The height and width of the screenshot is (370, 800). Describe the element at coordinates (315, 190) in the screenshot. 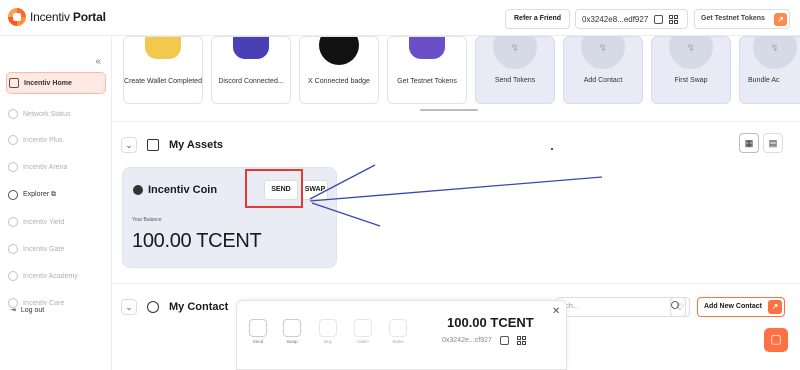

I see `swap-button: SWAP` at that location.